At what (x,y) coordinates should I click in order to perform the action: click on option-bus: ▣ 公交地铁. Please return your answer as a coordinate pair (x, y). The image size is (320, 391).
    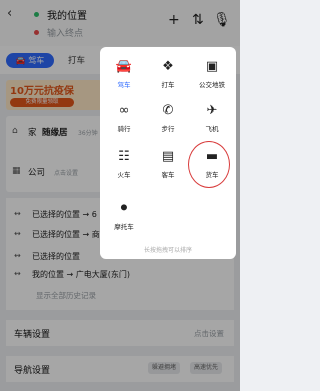
    Looking at the image, I should click on (212, 75).